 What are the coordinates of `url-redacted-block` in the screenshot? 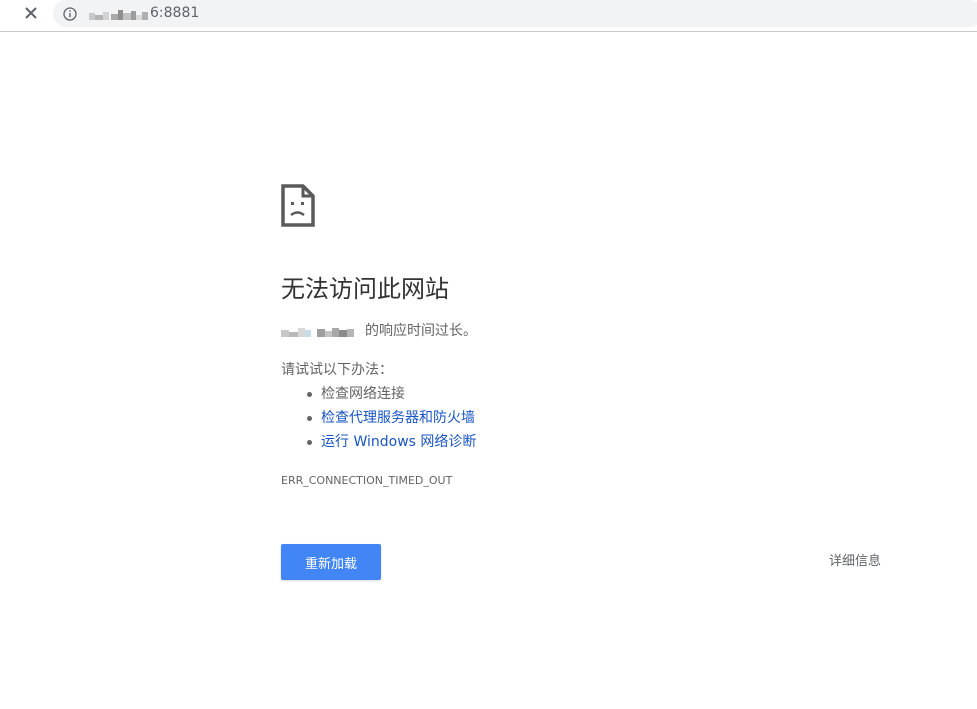 It's located at (120, 13).